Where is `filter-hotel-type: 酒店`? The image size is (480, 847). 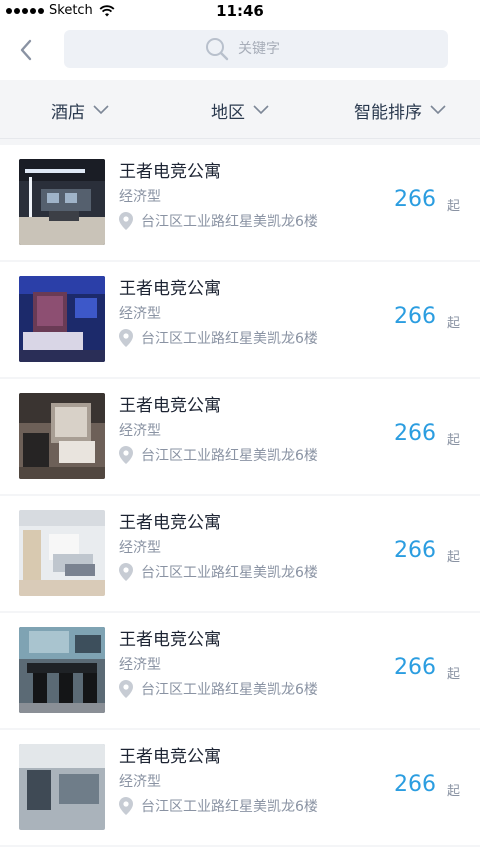
filter-hotel-type: 酒店 is located at coordinates (80, 110).